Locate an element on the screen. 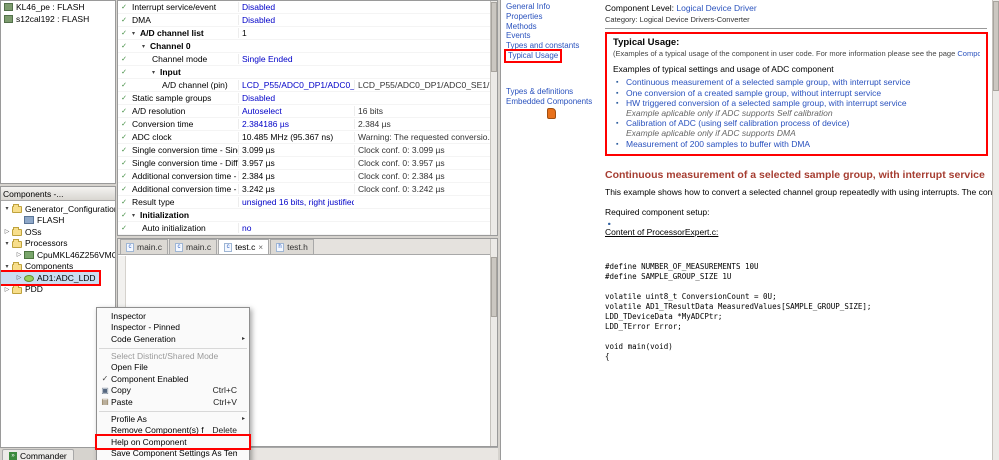 Image resolution: width=999 pixels, height=460 pixels. menu-item: Paste Ctrl+V ▸ is located at coordinates (173, 402).